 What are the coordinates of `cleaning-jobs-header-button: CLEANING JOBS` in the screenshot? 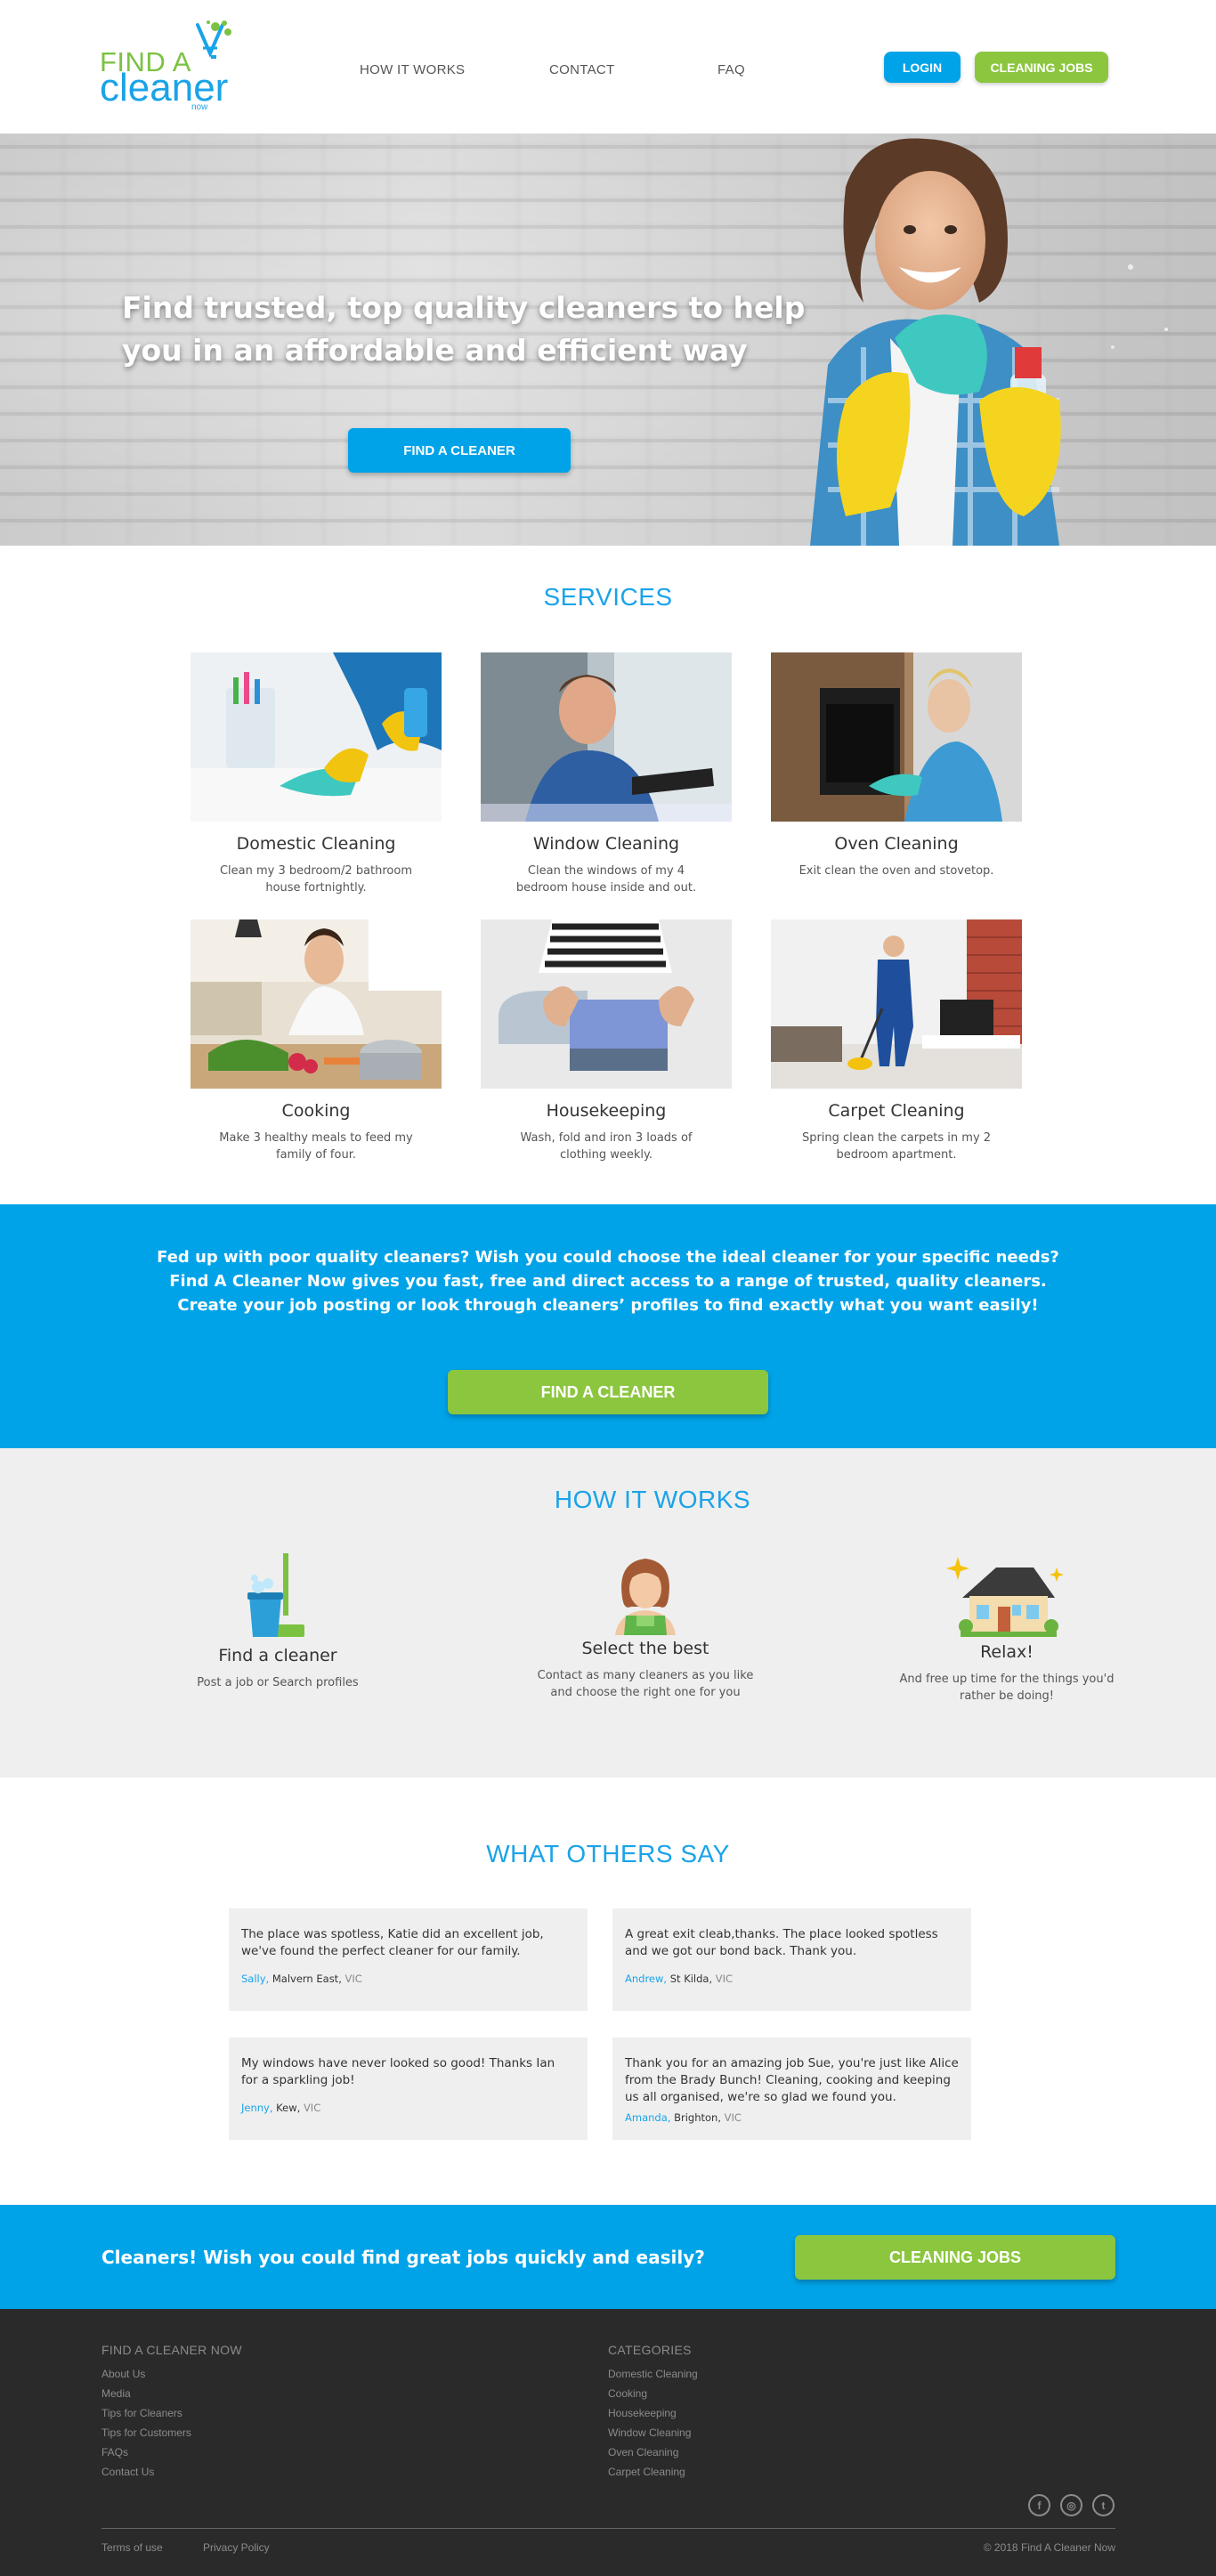 It's located at (1041, 67).